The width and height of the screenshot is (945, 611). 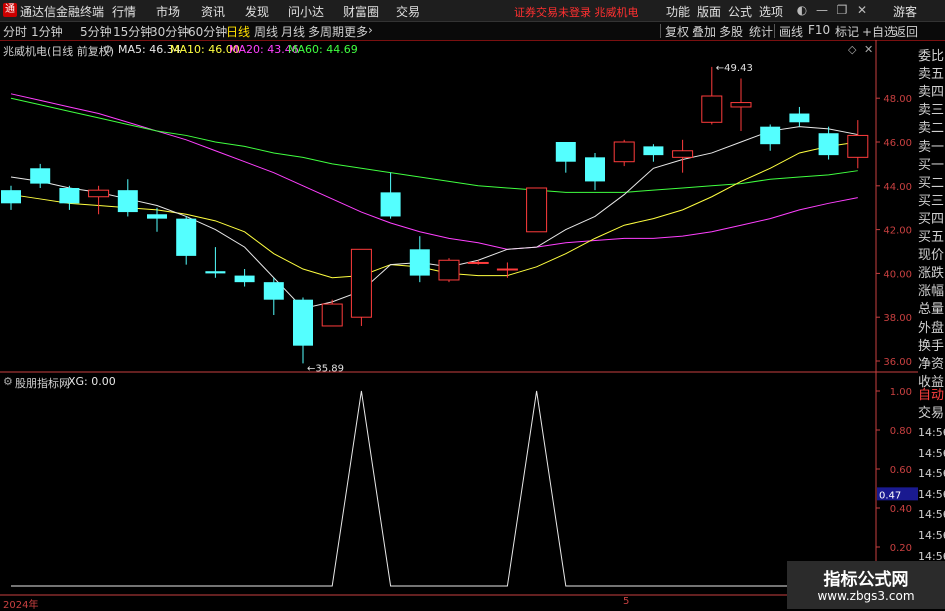 What do you see at coordinates (897, 318) in the screenshot?
I see `price-tick-label: 38.00` at bounding box center [897, 318].